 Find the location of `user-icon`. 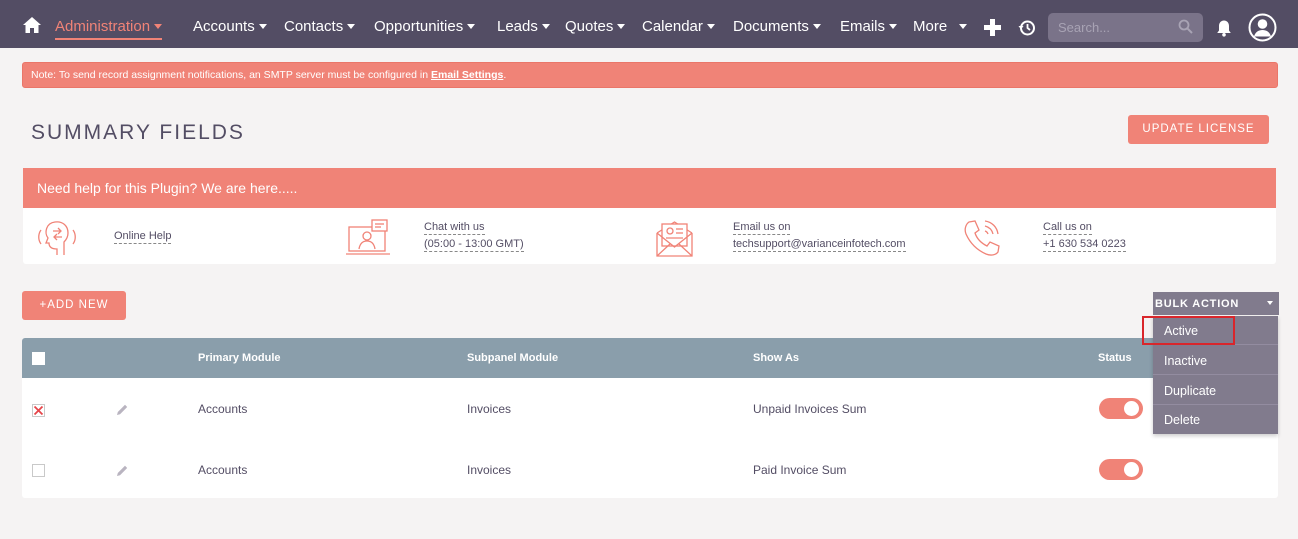

user-icon is located at coordinates (1262, 27).